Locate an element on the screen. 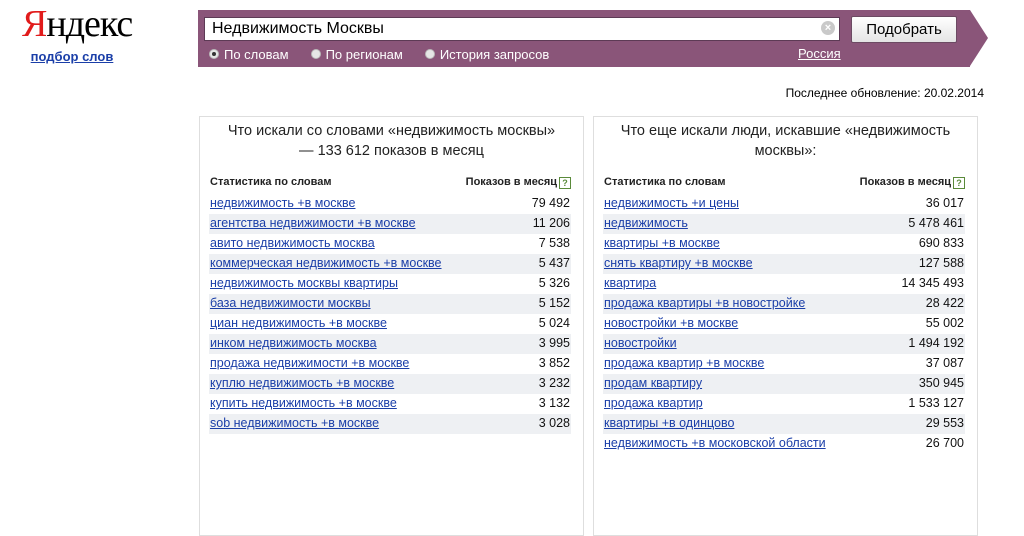 This screenshot has width=1024, height=536. keyword-link: квартиры +в москве is located at coordinates (662, 243).